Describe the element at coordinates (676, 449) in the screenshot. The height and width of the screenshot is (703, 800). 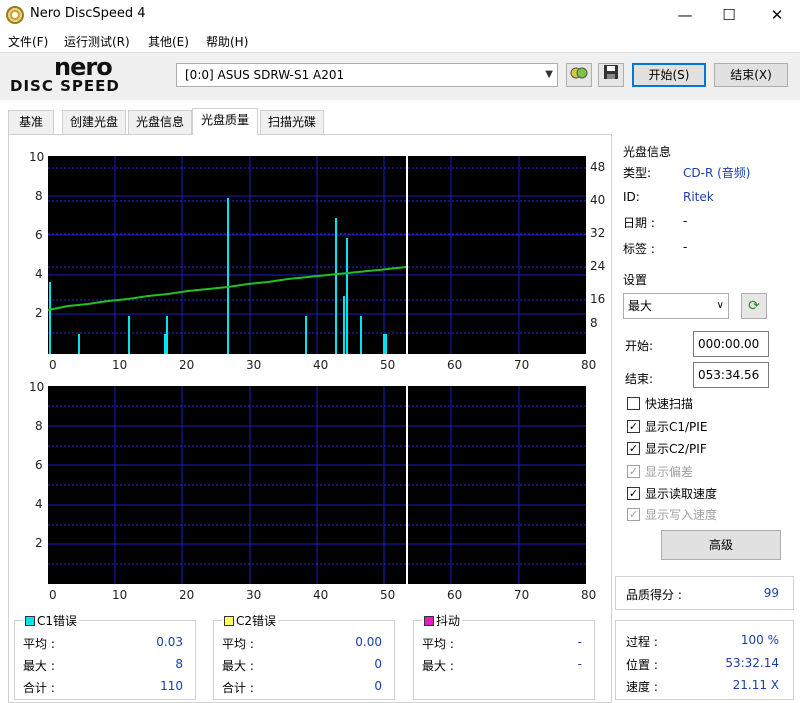
I see `show-c2-label: 显示C2/PIF` at that location.